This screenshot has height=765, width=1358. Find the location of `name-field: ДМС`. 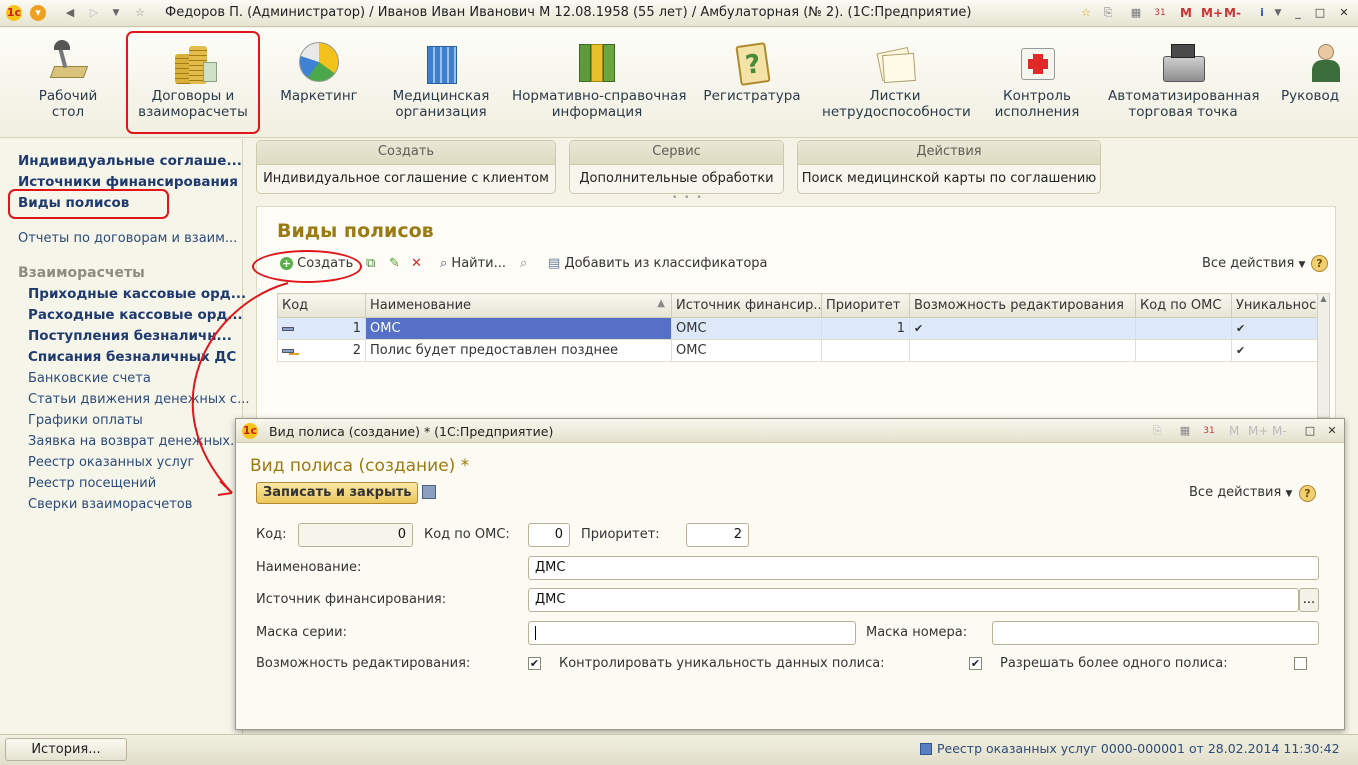

name-field: ДМС is located at coordinates (923, 568).